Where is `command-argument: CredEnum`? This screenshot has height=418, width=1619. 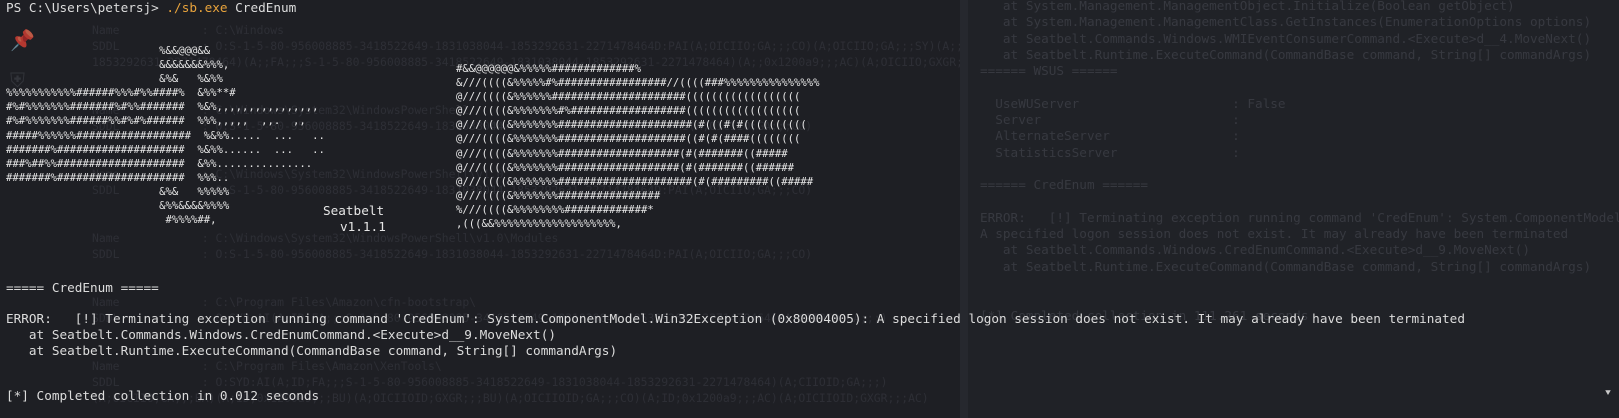 command-argument: CredEnum is located at coordinates (262, 7).